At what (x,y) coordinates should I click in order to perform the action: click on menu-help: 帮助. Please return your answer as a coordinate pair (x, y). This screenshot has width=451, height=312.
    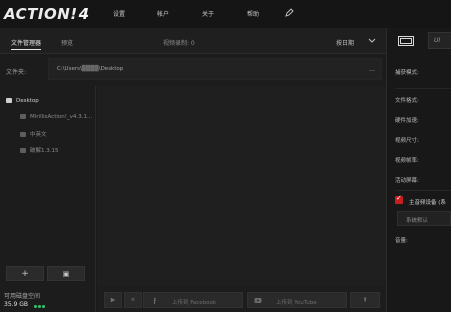
    Looking at the image, I should click on (253, 13).